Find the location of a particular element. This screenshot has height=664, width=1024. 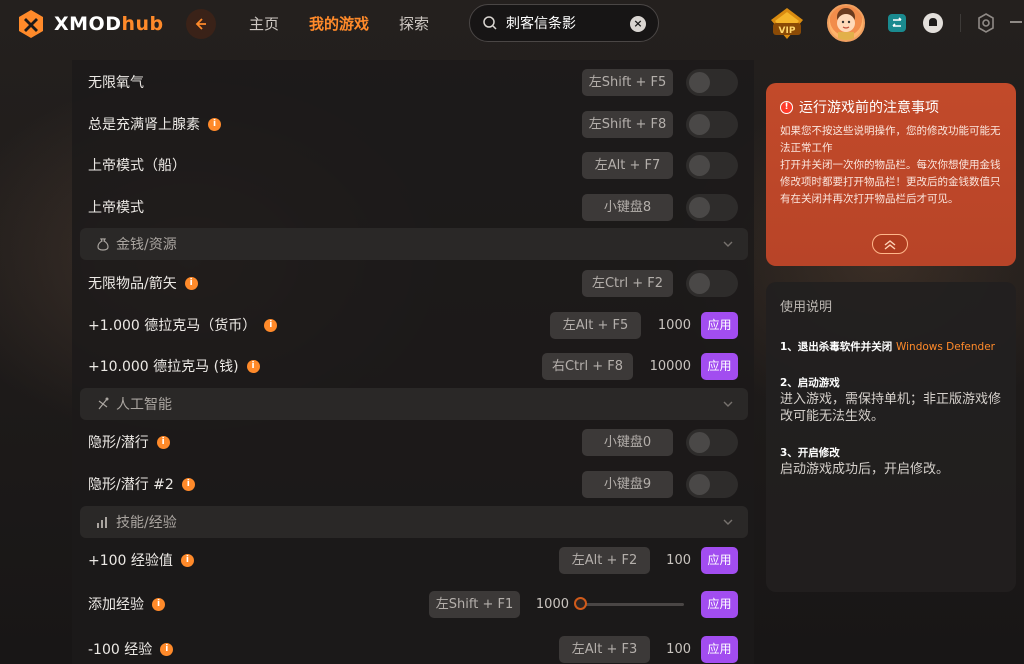

section-label: 人工智能 is located at coordinates (144, 405).